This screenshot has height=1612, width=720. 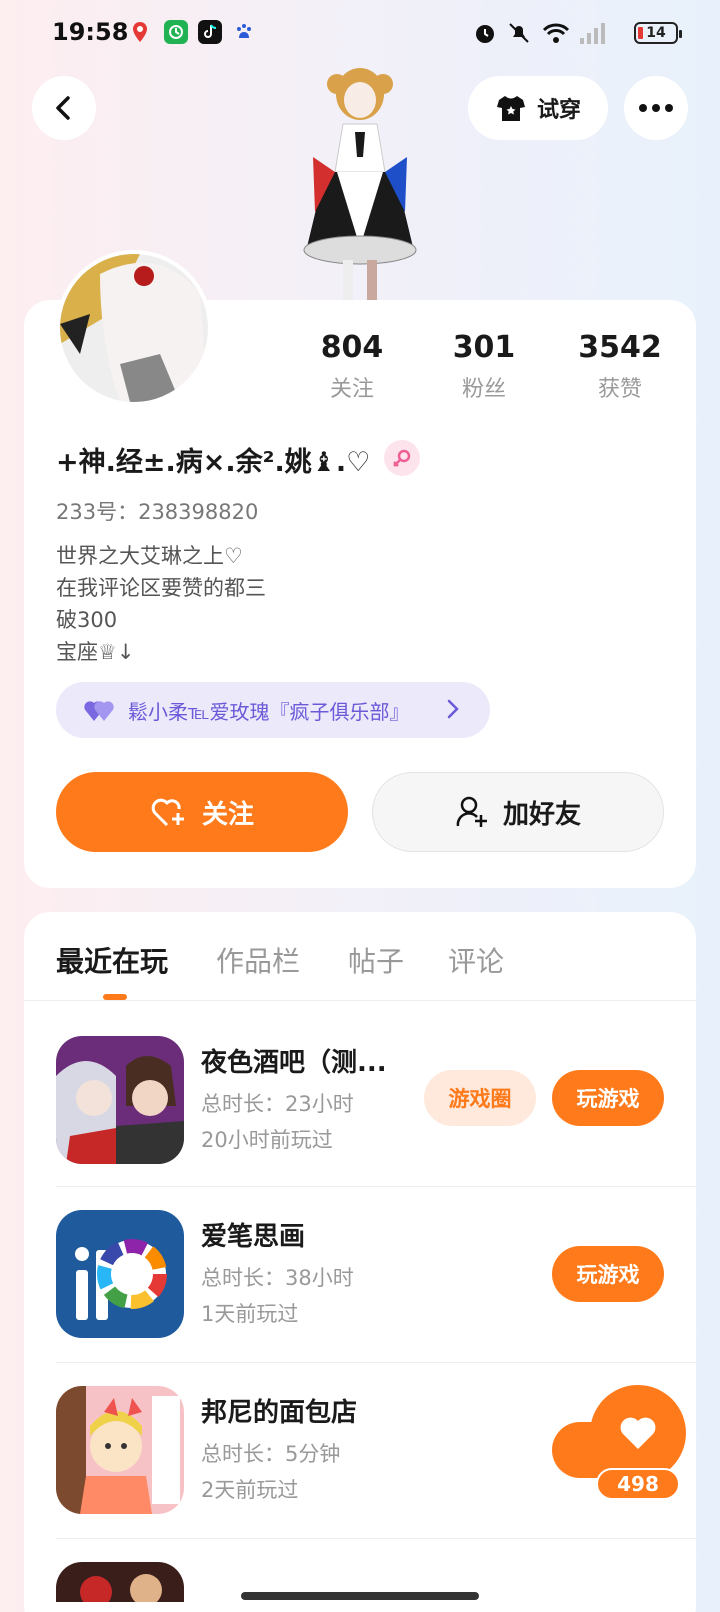 I want to click on add-friend-label: 加好友, so click(x=541, y=814).